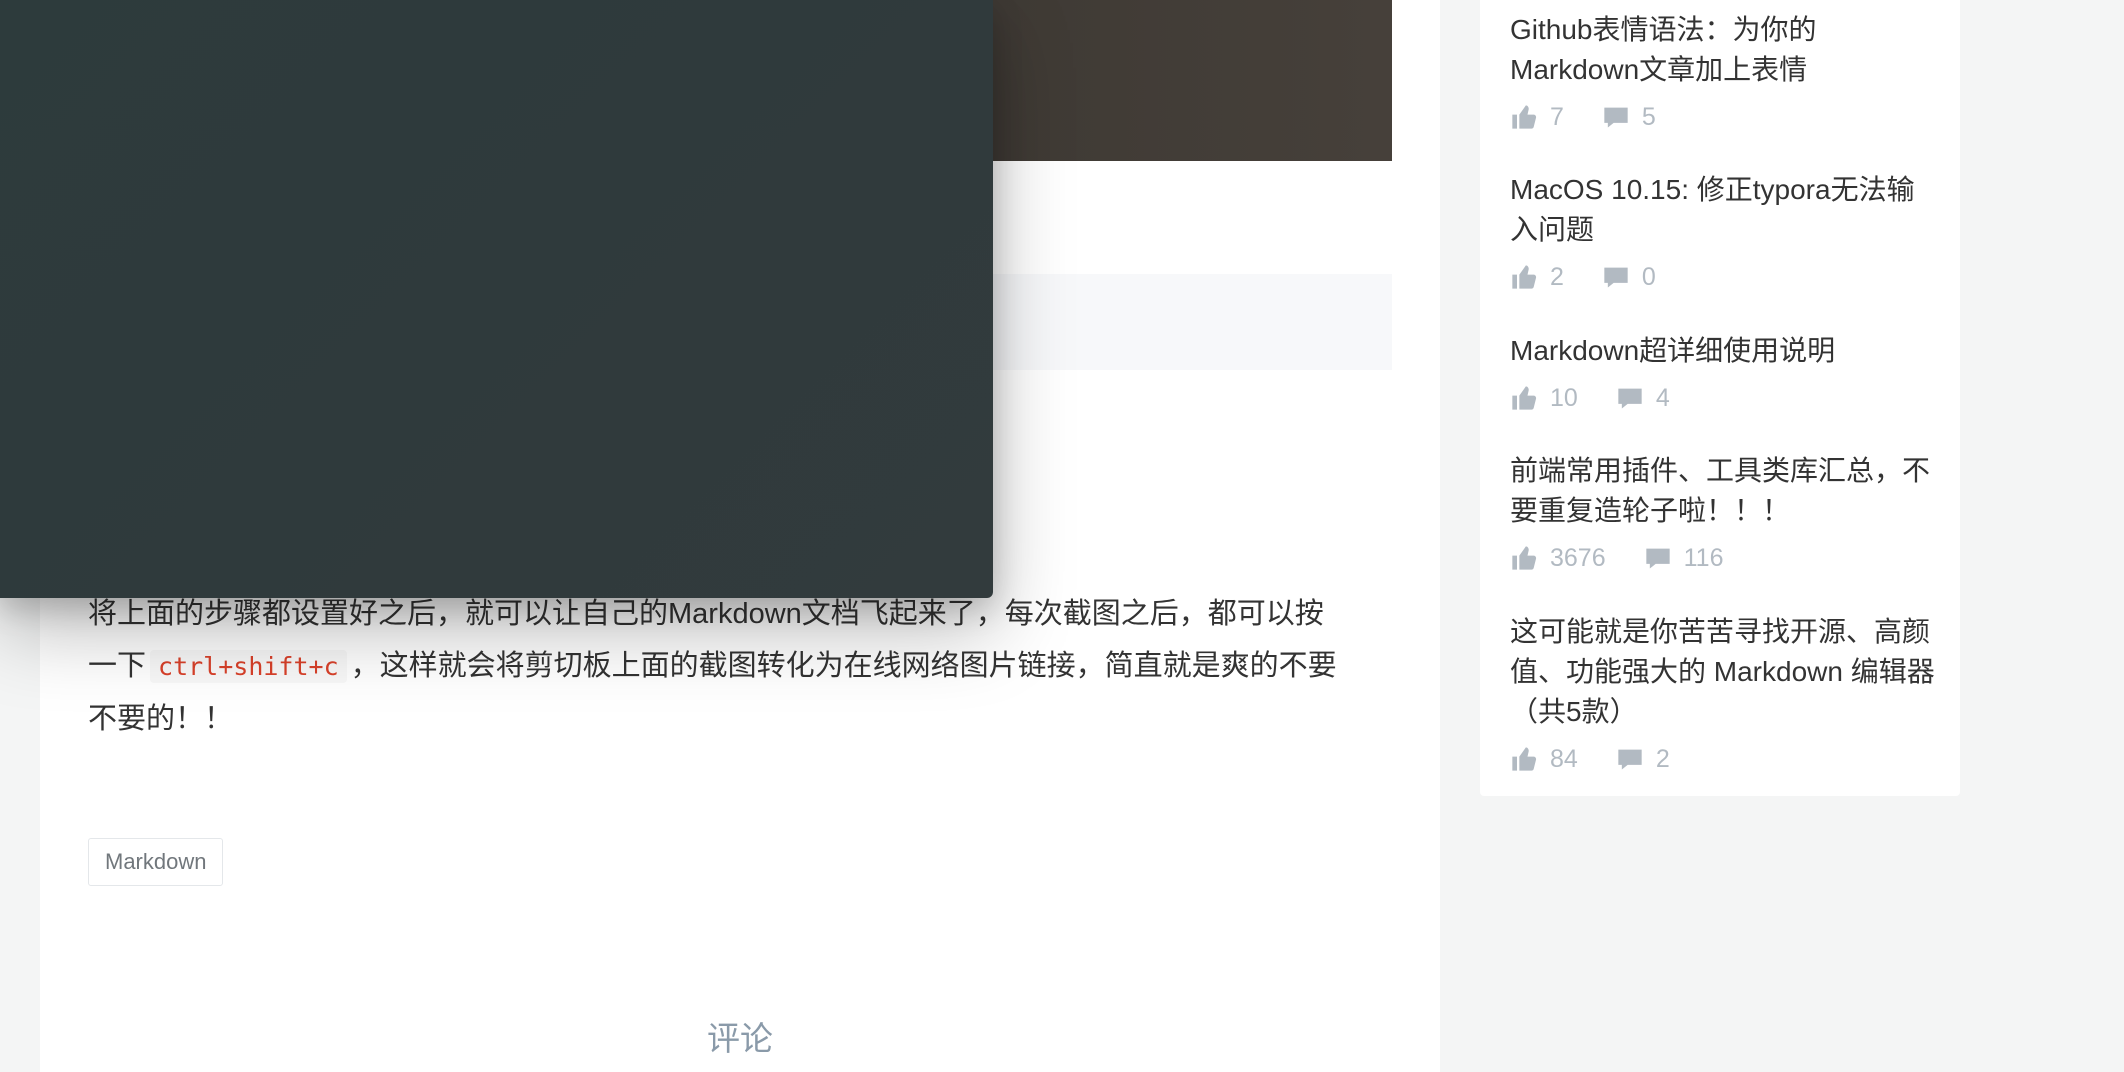 The width and height of the screenshot is (2124, 1072). Describe the element at coordinates (1725, 672) in the screenshot. I see `related-article-title: 这可能就是你苦苦寻找开源、高颜值、功能强大的 Markdown 编辑器（共5款）` at that location.